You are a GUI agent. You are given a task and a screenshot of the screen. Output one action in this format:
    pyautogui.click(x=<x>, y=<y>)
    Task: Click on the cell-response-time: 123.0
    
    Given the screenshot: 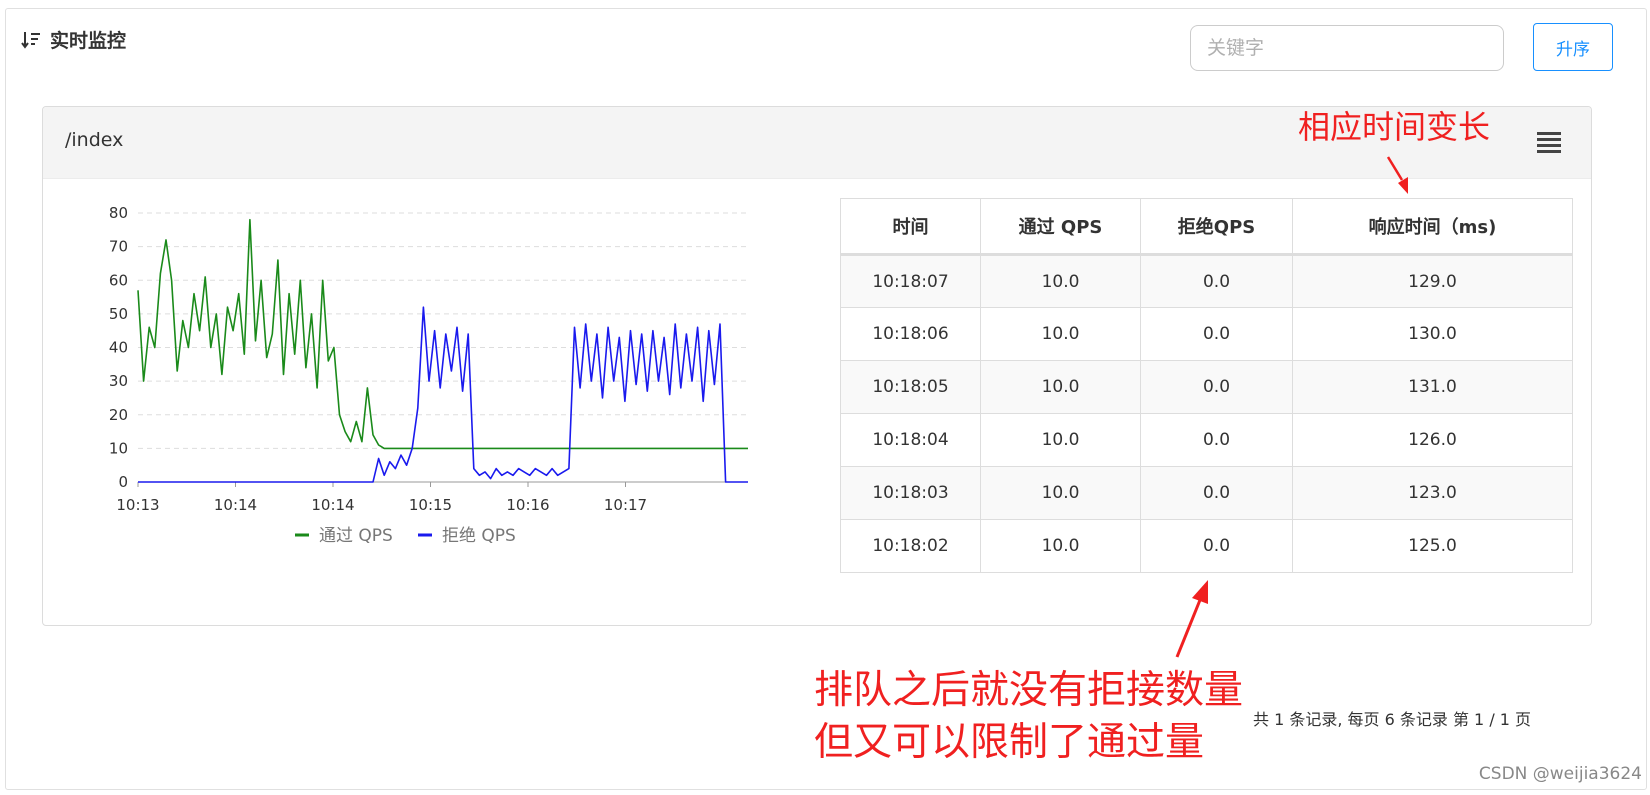 What is the action you would take?
    pyautogui.click(x=1432, y=493)
    